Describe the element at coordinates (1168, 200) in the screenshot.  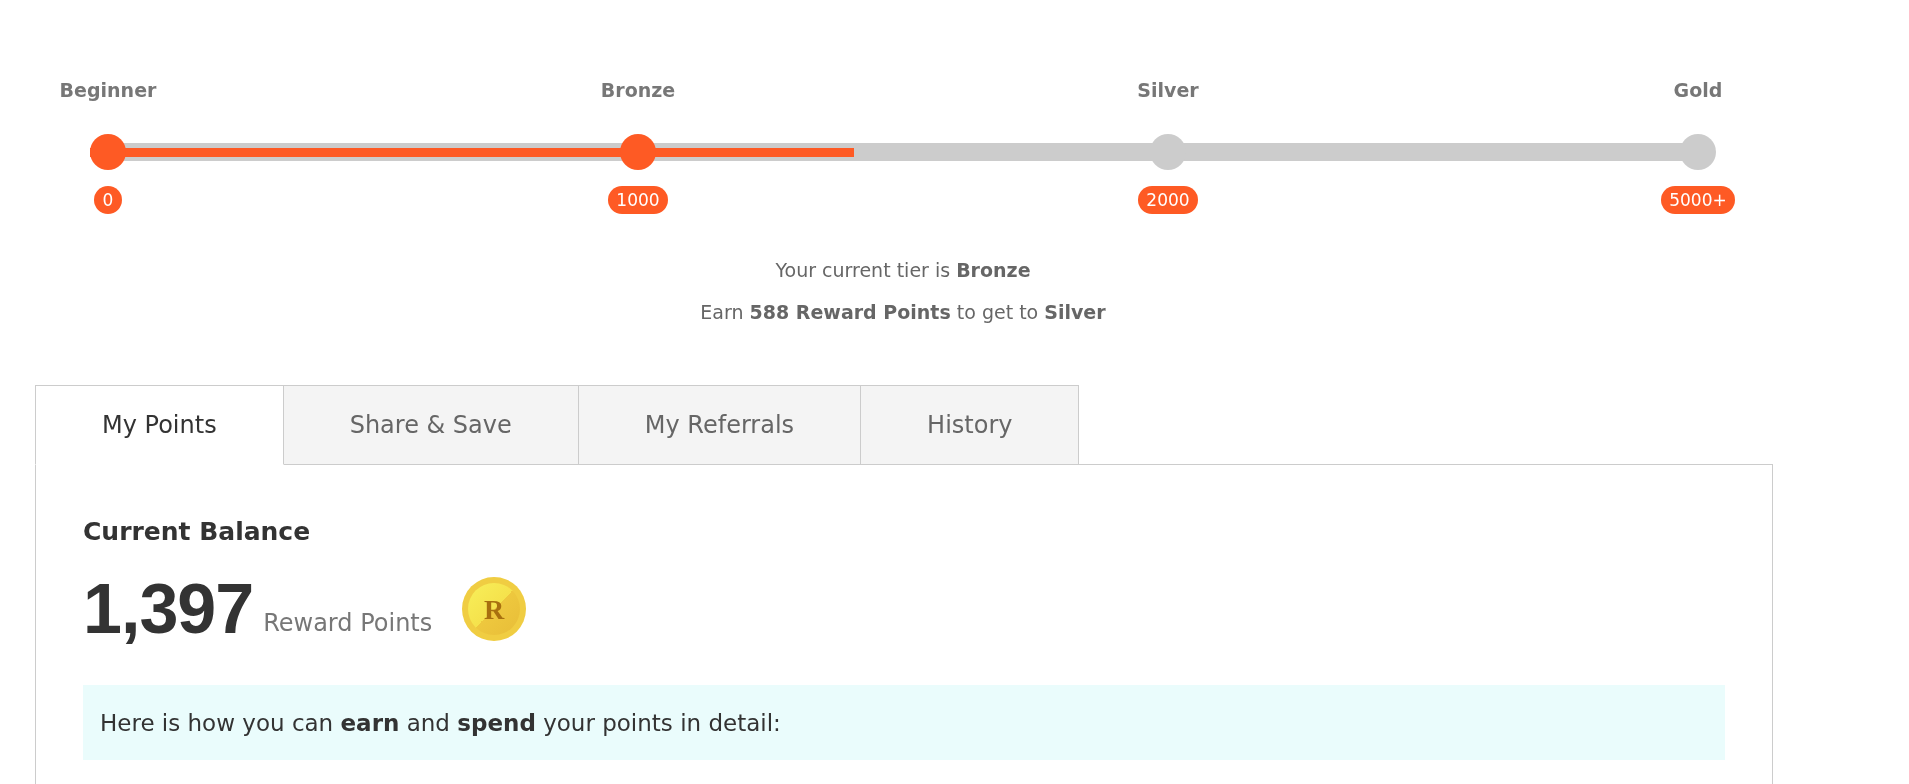
I see `threshold-badge: 2000` at that location.